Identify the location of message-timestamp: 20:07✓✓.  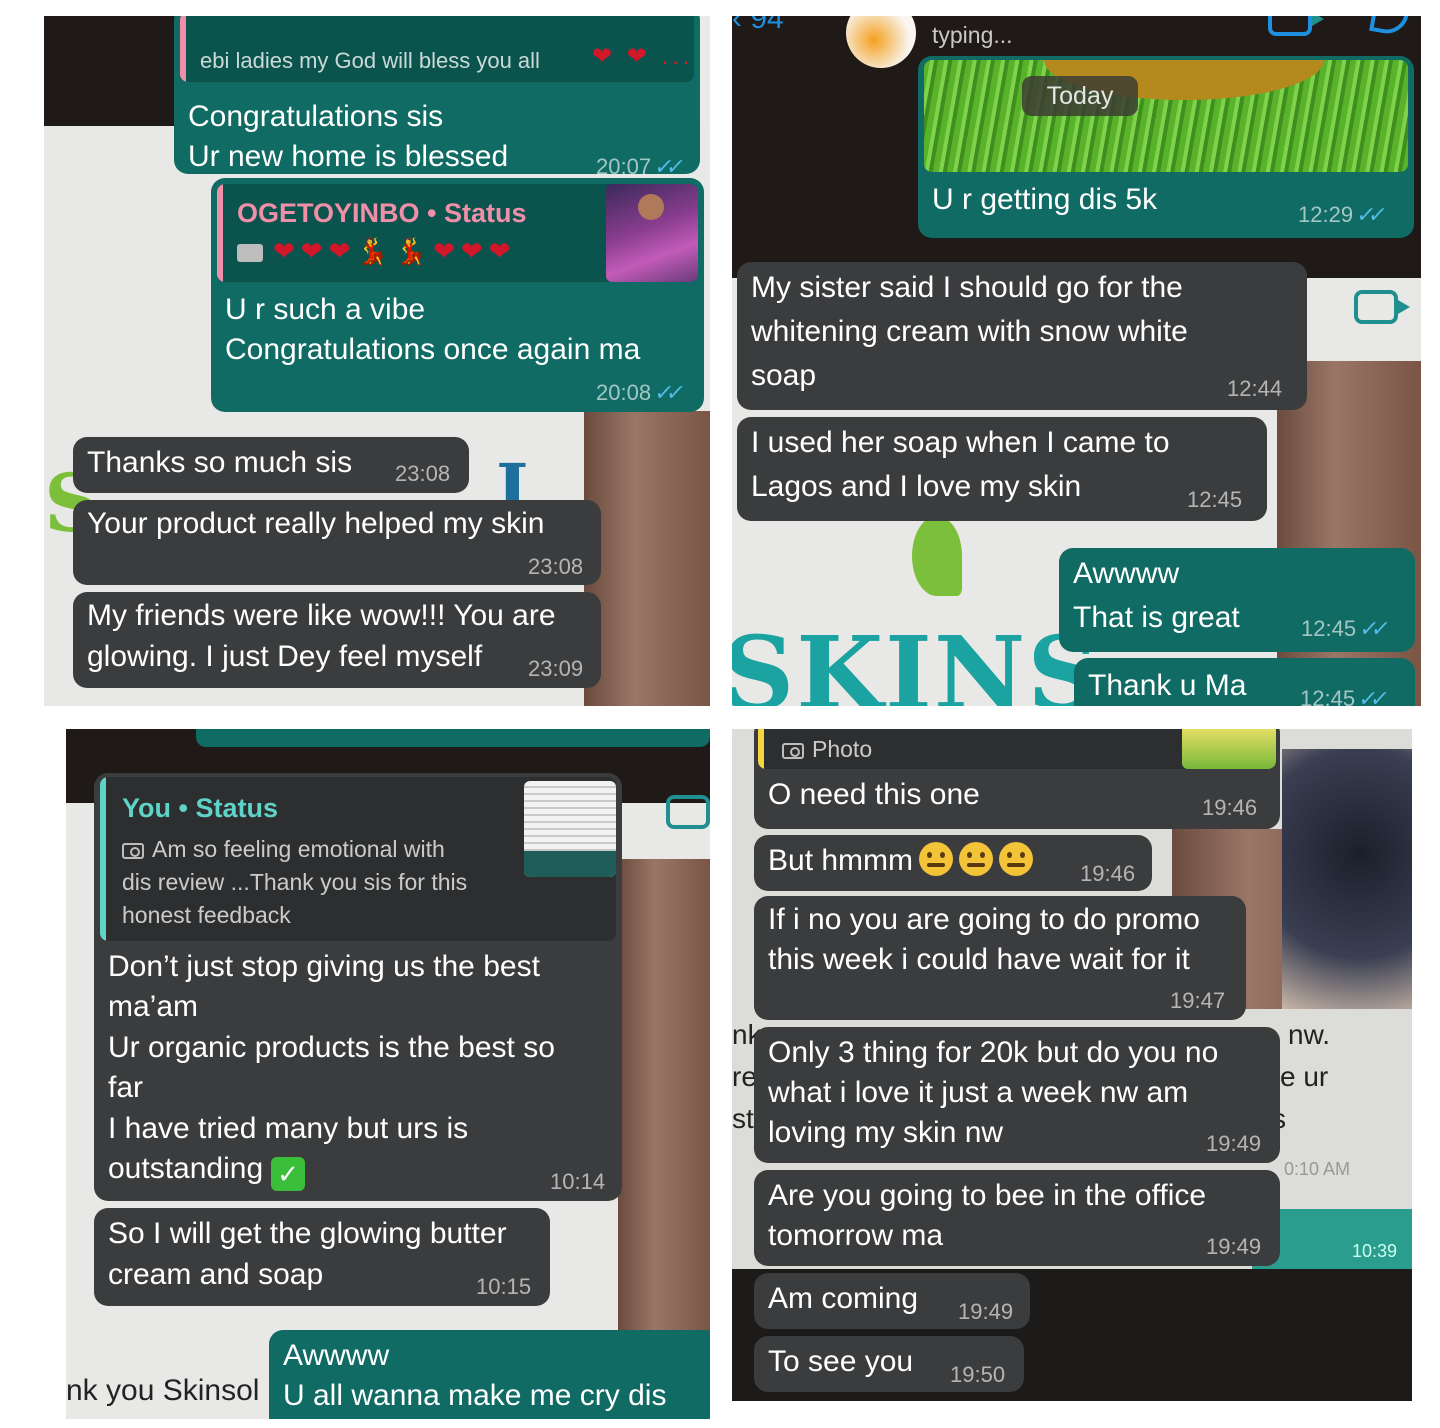
(638, 167).